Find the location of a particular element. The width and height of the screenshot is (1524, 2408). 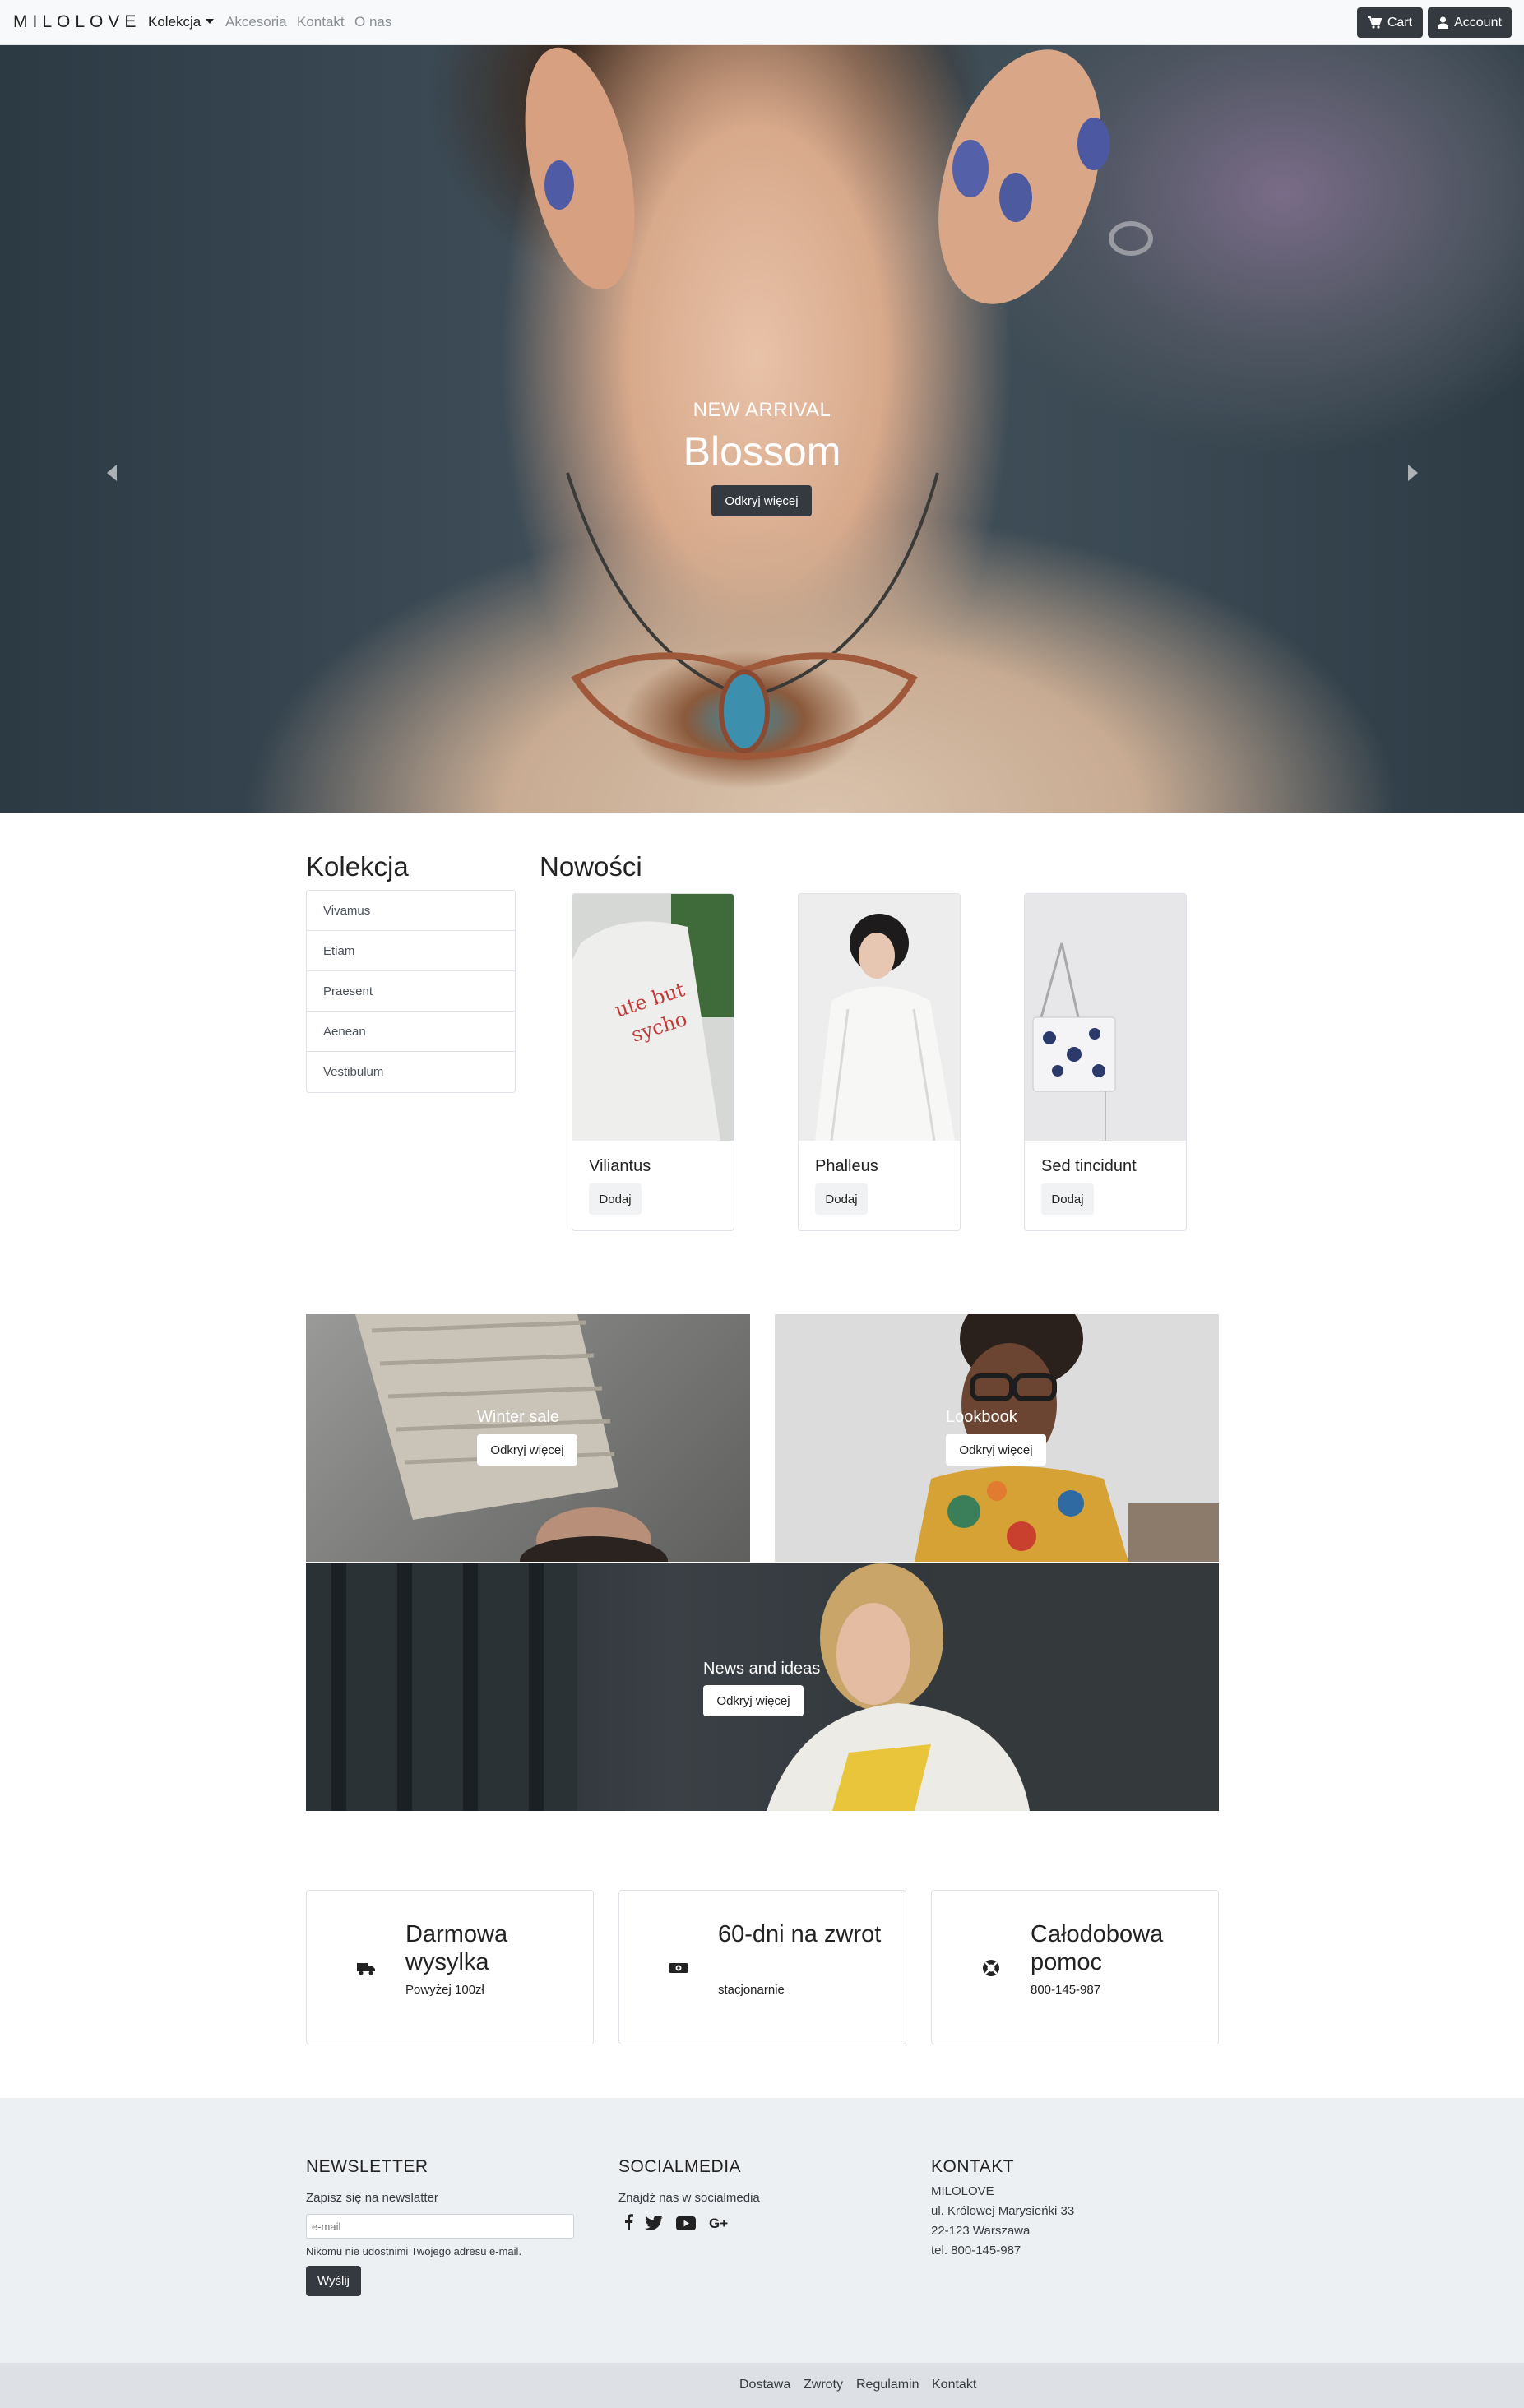

facebook-icon is located at coordinates (628, 2222).